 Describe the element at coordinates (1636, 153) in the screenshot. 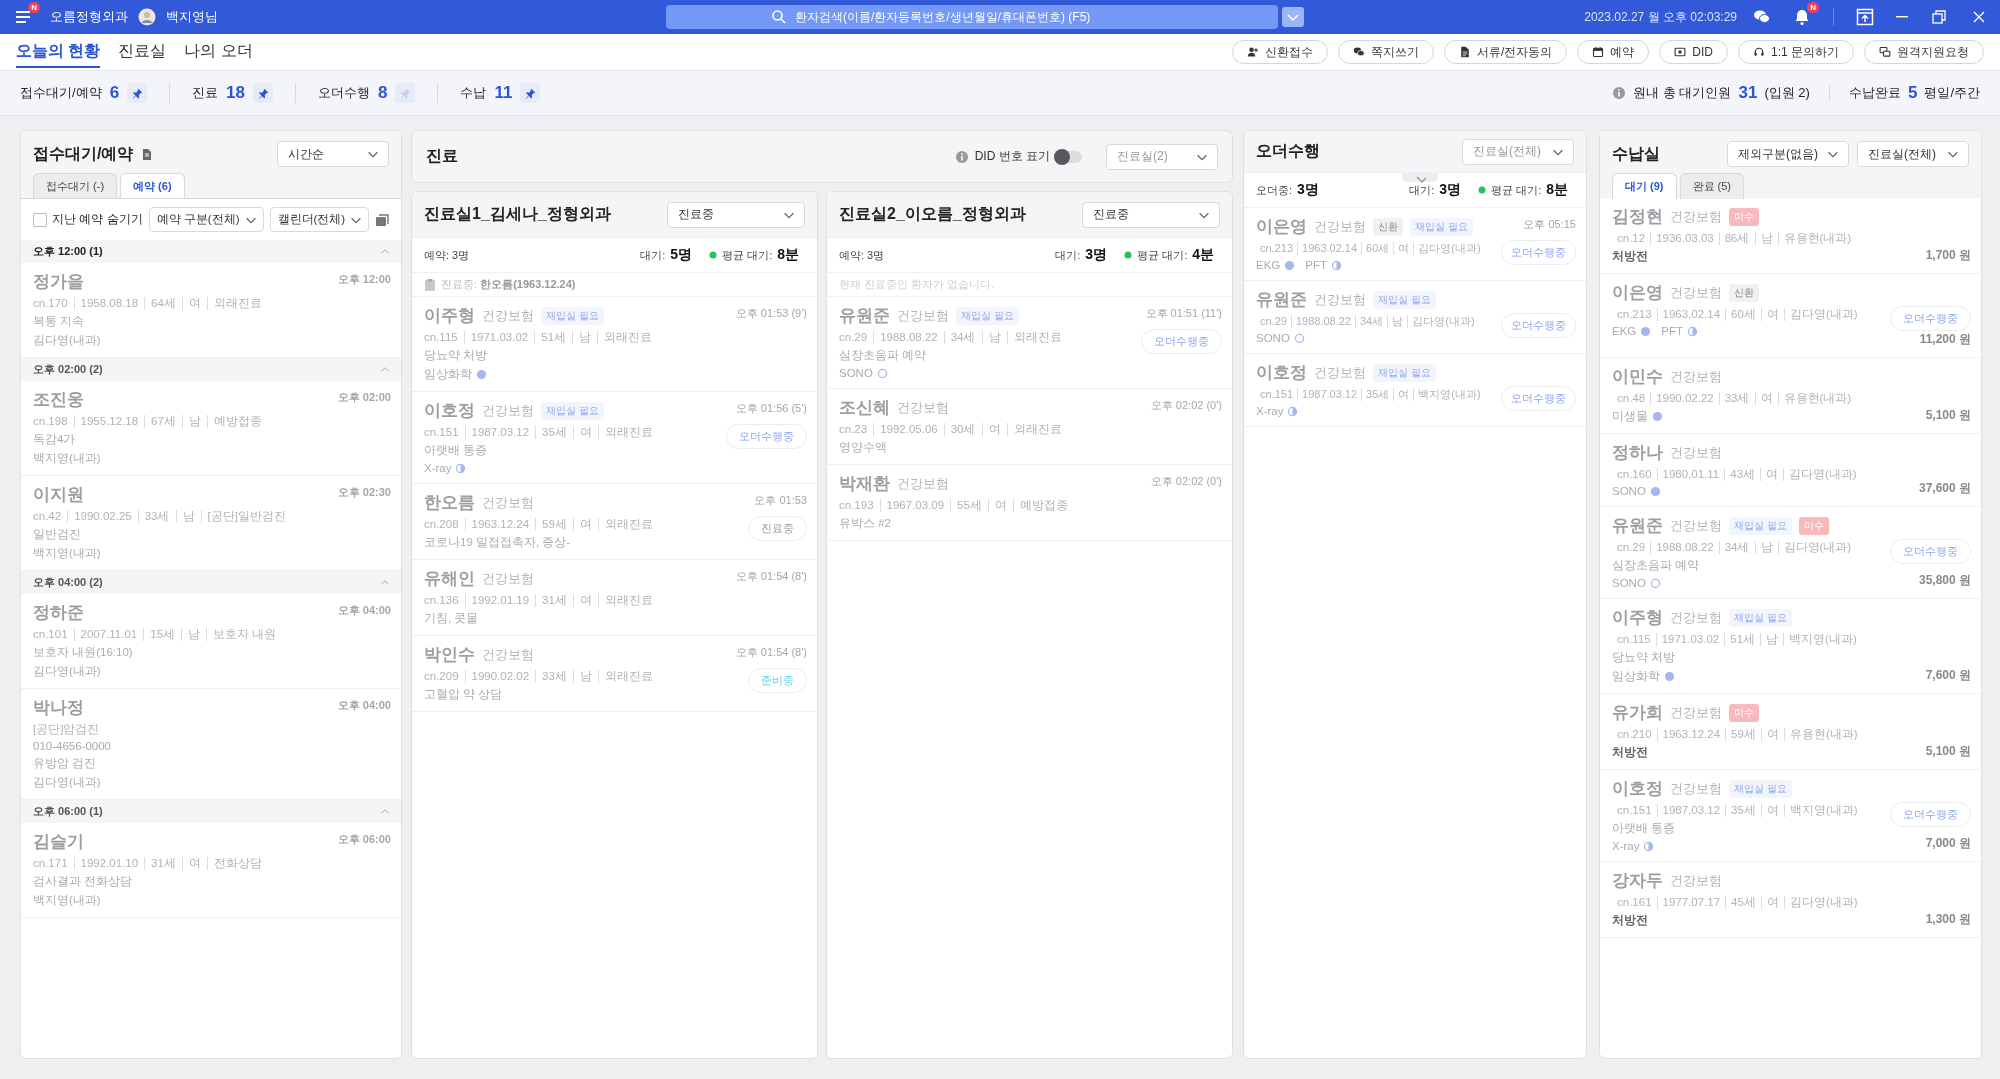

I see `panel-title: 수납실` at that location.